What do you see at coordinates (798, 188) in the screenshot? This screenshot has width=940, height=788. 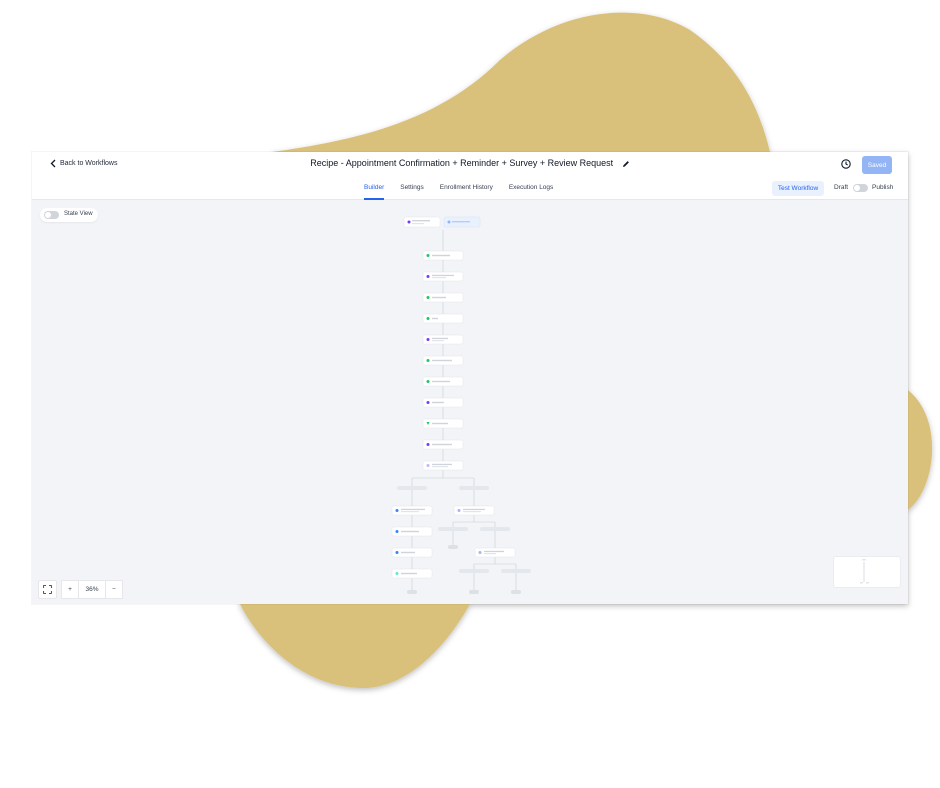 I see `test-workflow-button: Test Workflow` at bounding box center [798, 188].